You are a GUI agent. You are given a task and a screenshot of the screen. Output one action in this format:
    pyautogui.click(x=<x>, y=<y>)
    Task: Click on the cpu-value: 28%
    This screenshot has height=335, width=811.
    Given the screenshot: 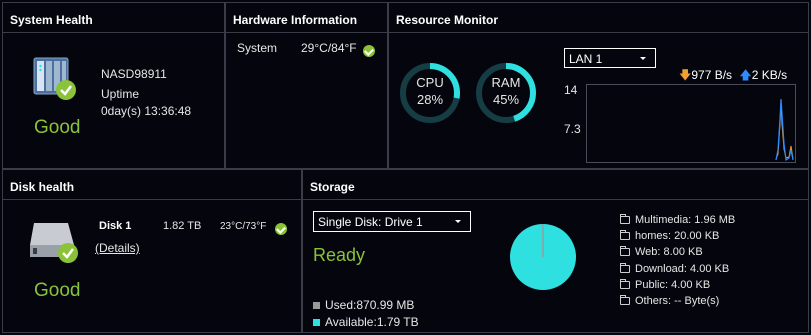 What is the action you would take?
    pyautogui.click(x=430, y=99)
    